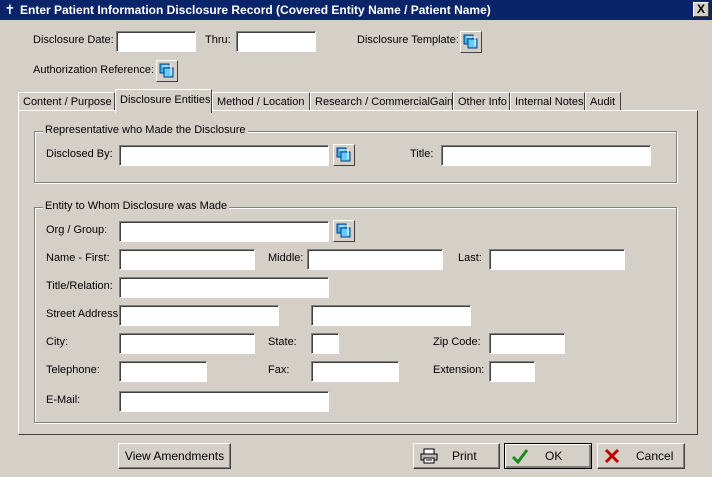 Image resolution: width=712 pixels, height=477 pixels. I want to click on title-relation-label: Title/Relation:, so click(79, 286).